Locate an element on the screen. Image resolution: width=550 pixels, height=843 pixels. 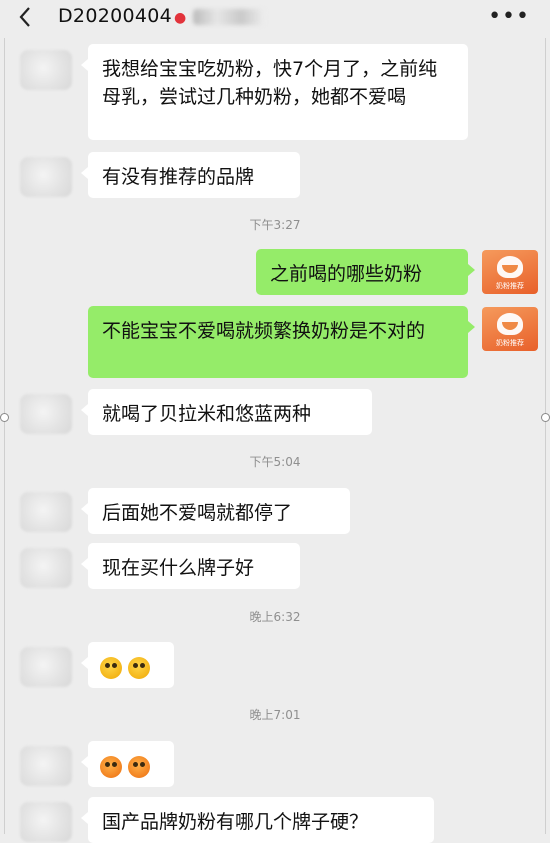
message-bubble: 后面她不爱喝就都停了 is located at coordinates (215, 511).